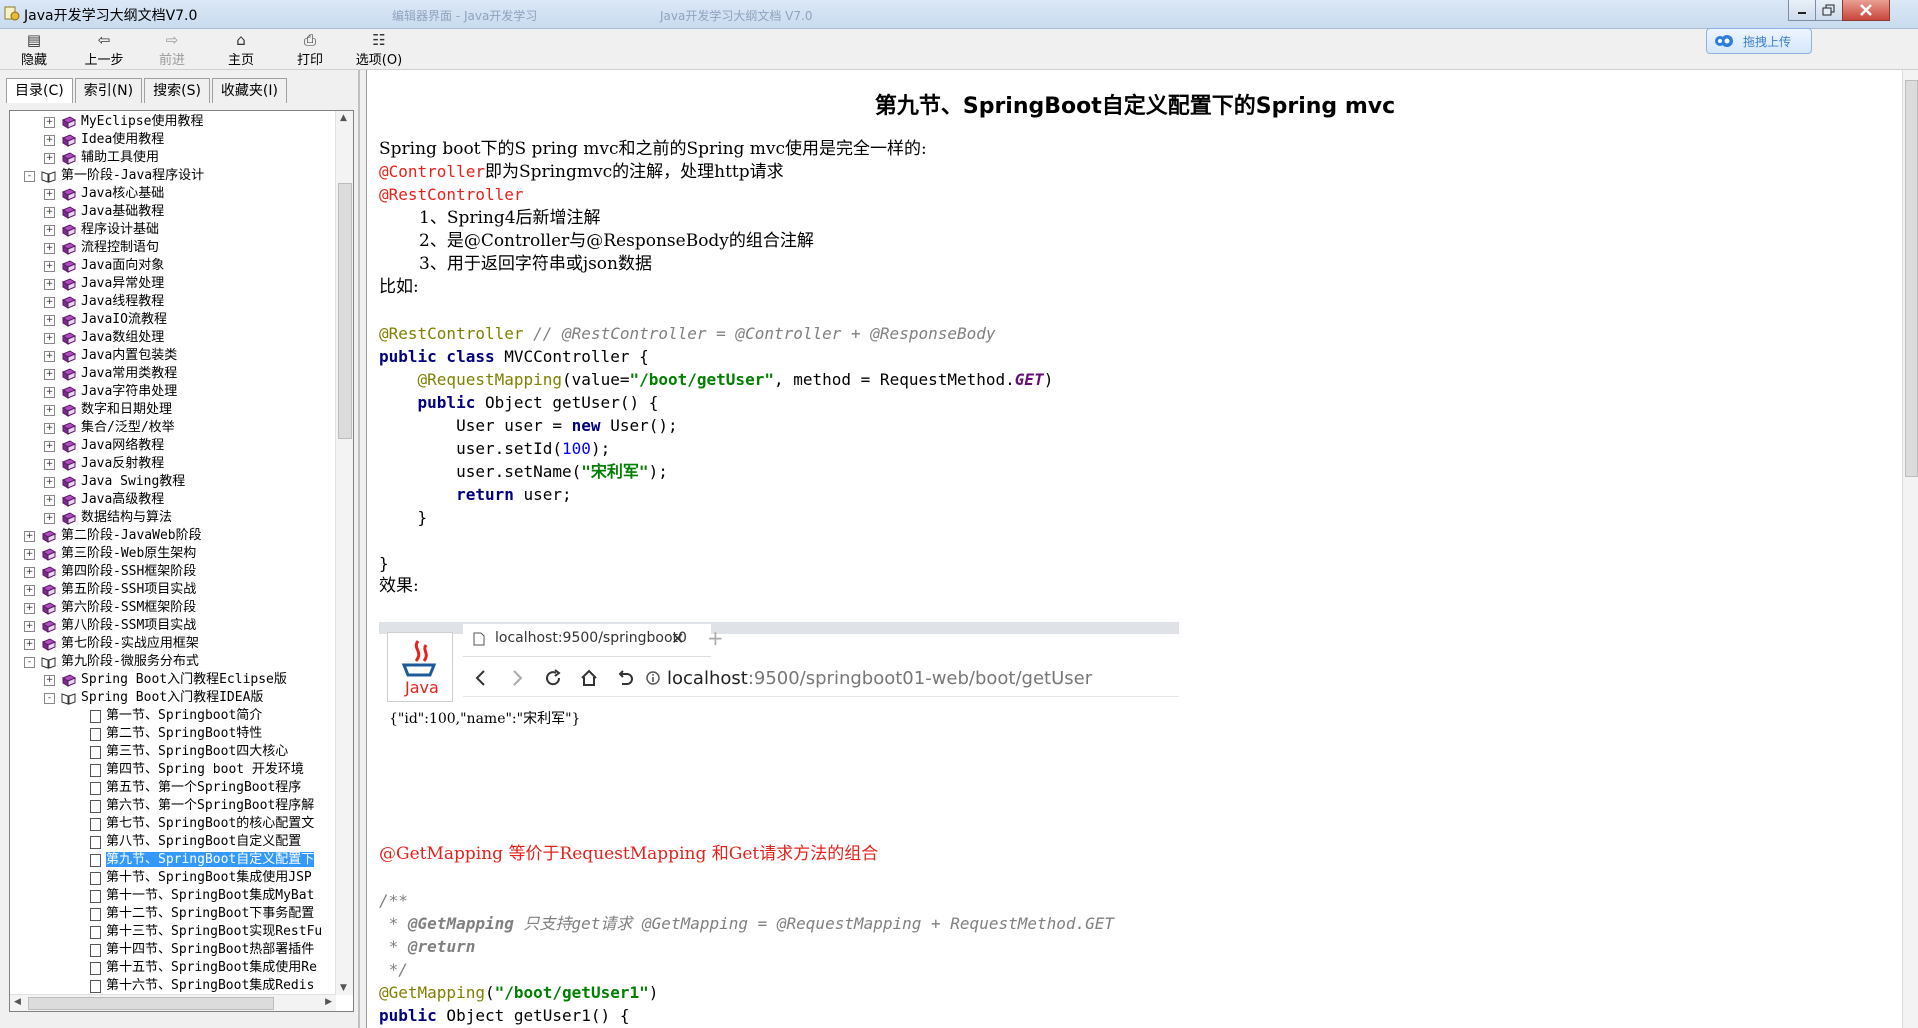 Image resolution: width=1918 pixels, height=1028 pixels. I want to click on tree-item: + Java基础教程, so click(104, 212).